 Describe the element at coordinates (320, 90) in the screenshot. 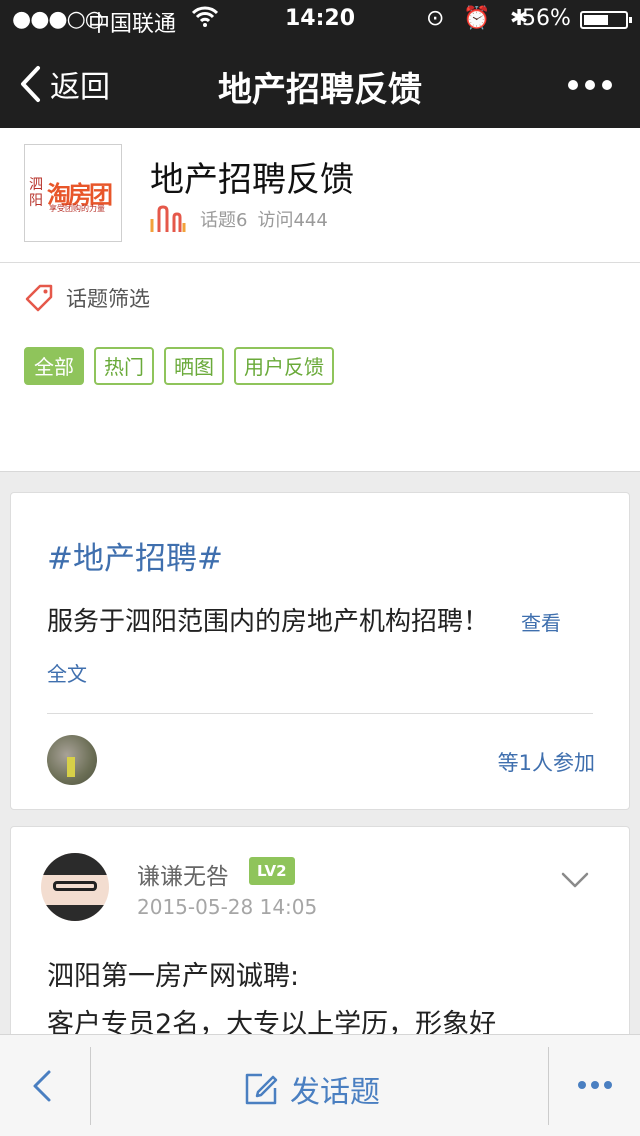

I see `page-title: 地产招聘反馈` at that location.